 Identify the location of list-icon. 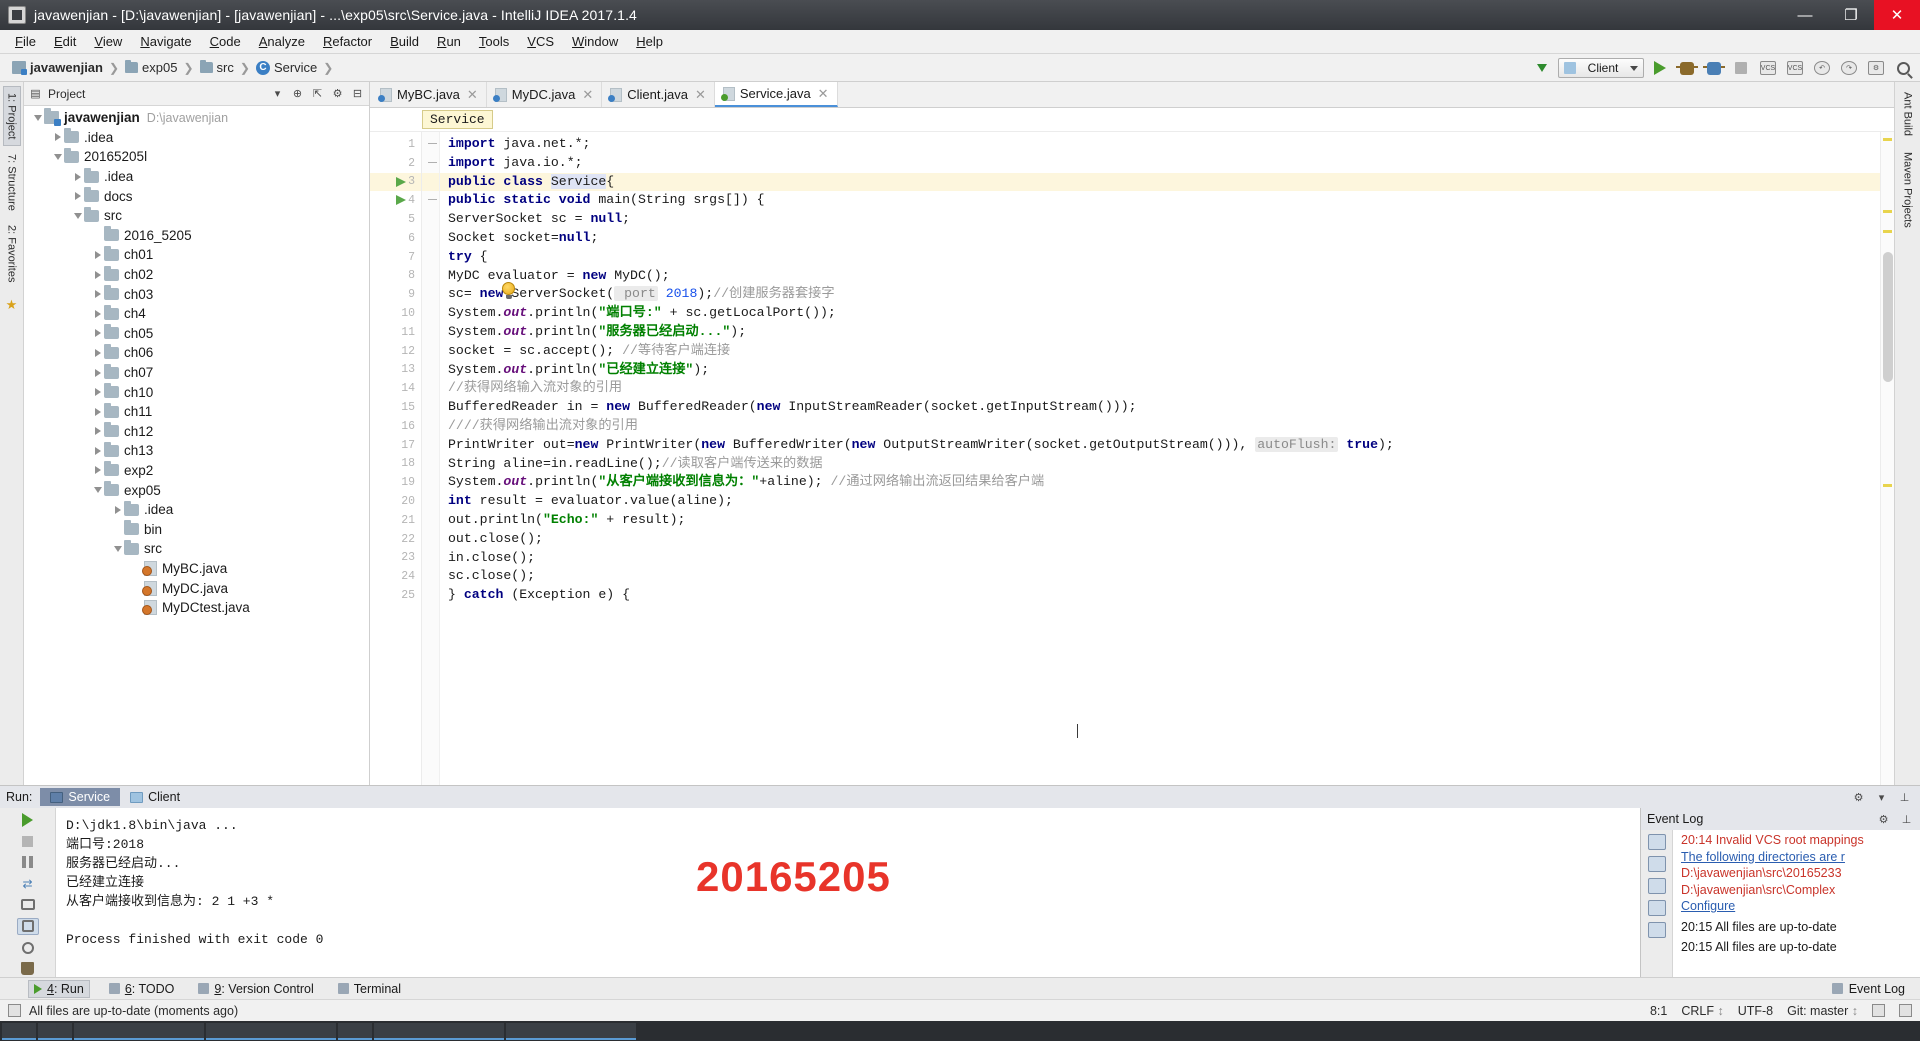
(1656, 886).